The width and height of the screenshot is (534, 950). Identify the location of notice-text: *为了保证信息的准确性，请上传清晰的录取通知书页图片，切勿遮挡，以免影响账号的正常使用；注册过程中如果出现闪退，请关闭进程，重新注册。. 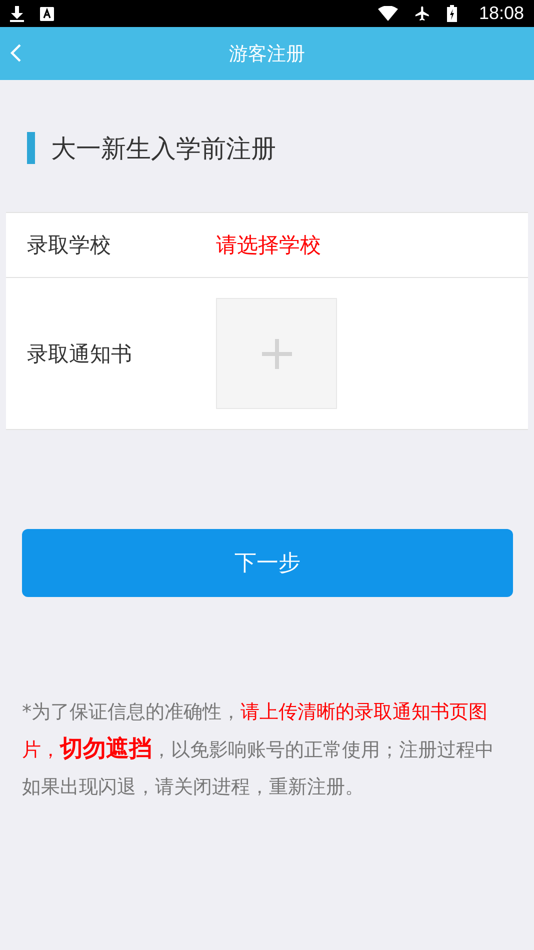
(258, 750).